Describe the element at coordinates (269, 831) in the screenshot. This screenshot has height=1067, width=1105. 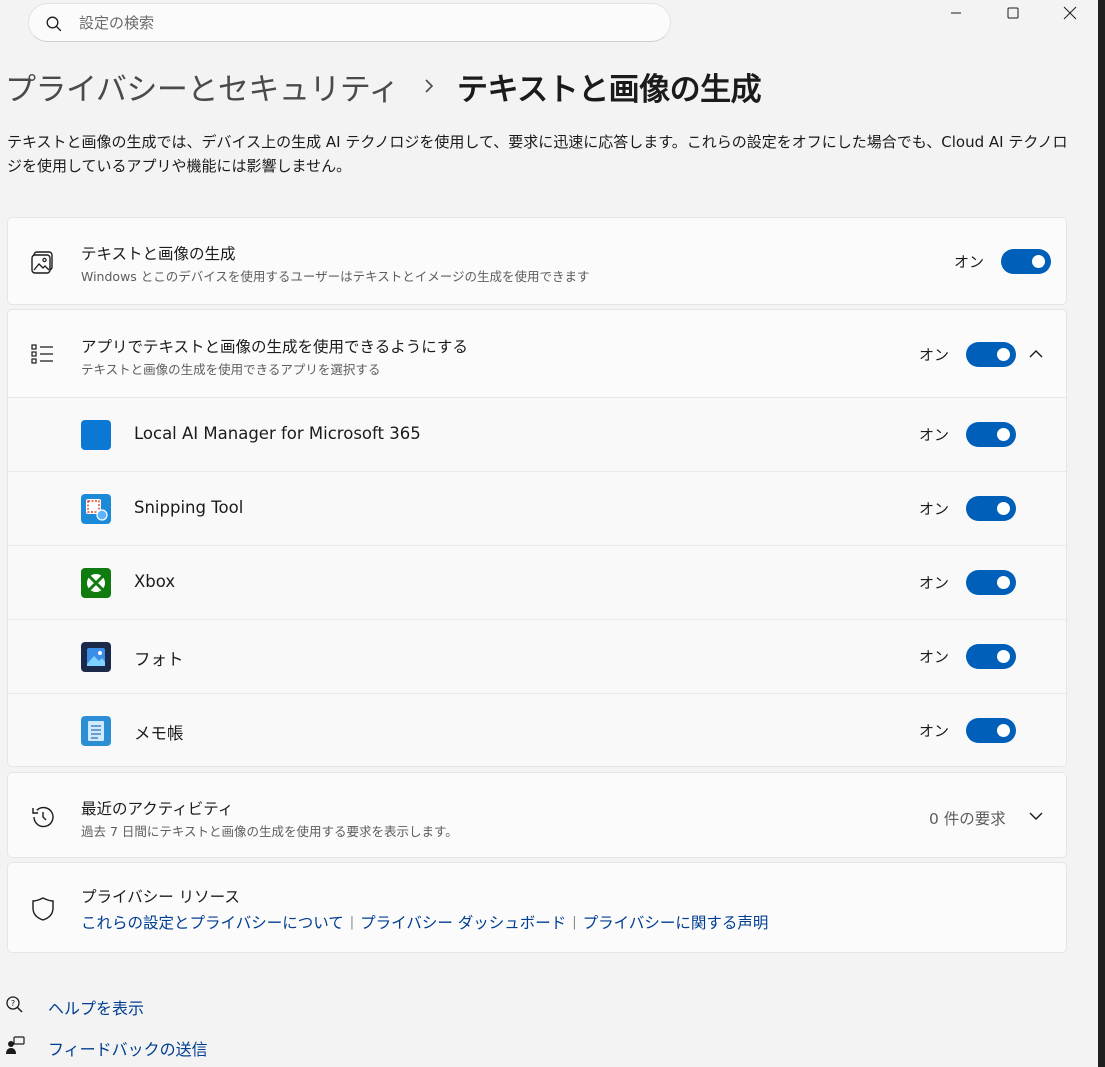
I see `setting-description: 過去 7 日間にテキストと画像の生成を使用する要求を表示します。` at that location.